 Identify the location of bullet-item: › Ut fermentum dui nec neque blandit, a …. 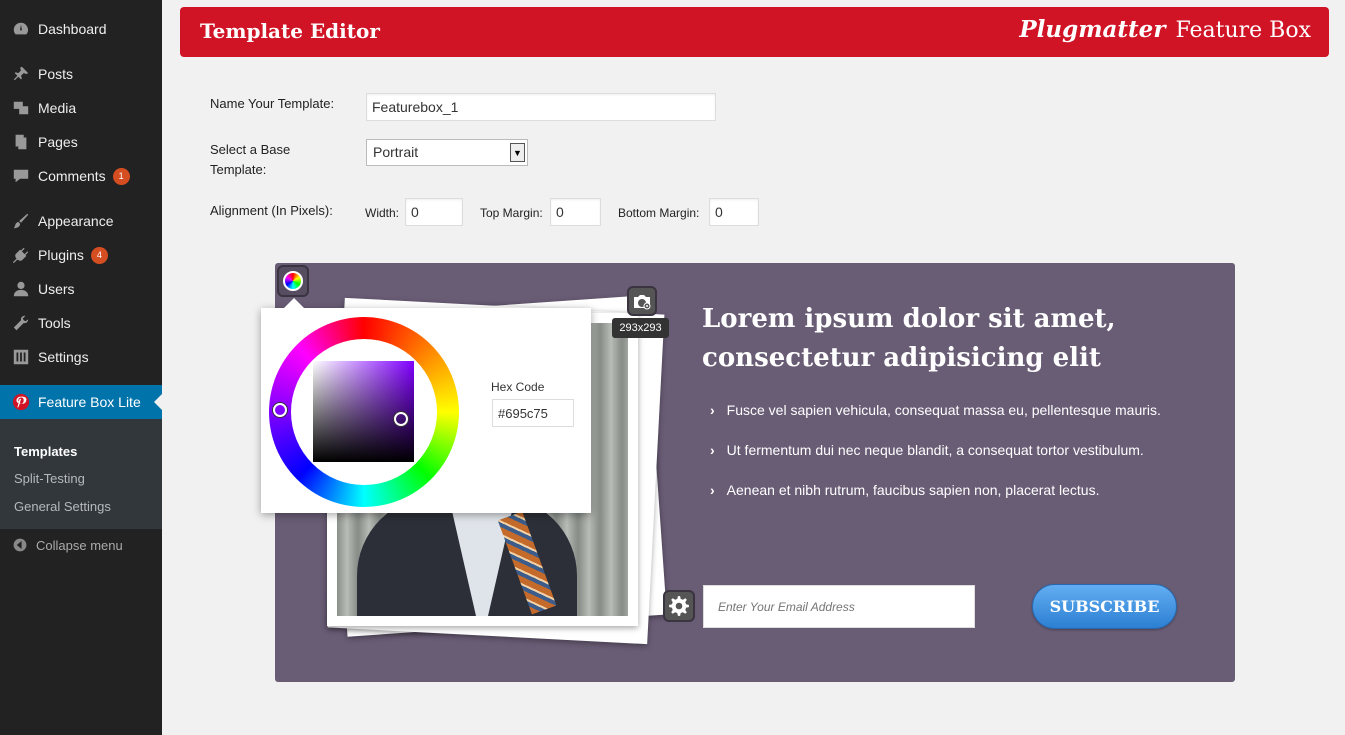
(927, 450).